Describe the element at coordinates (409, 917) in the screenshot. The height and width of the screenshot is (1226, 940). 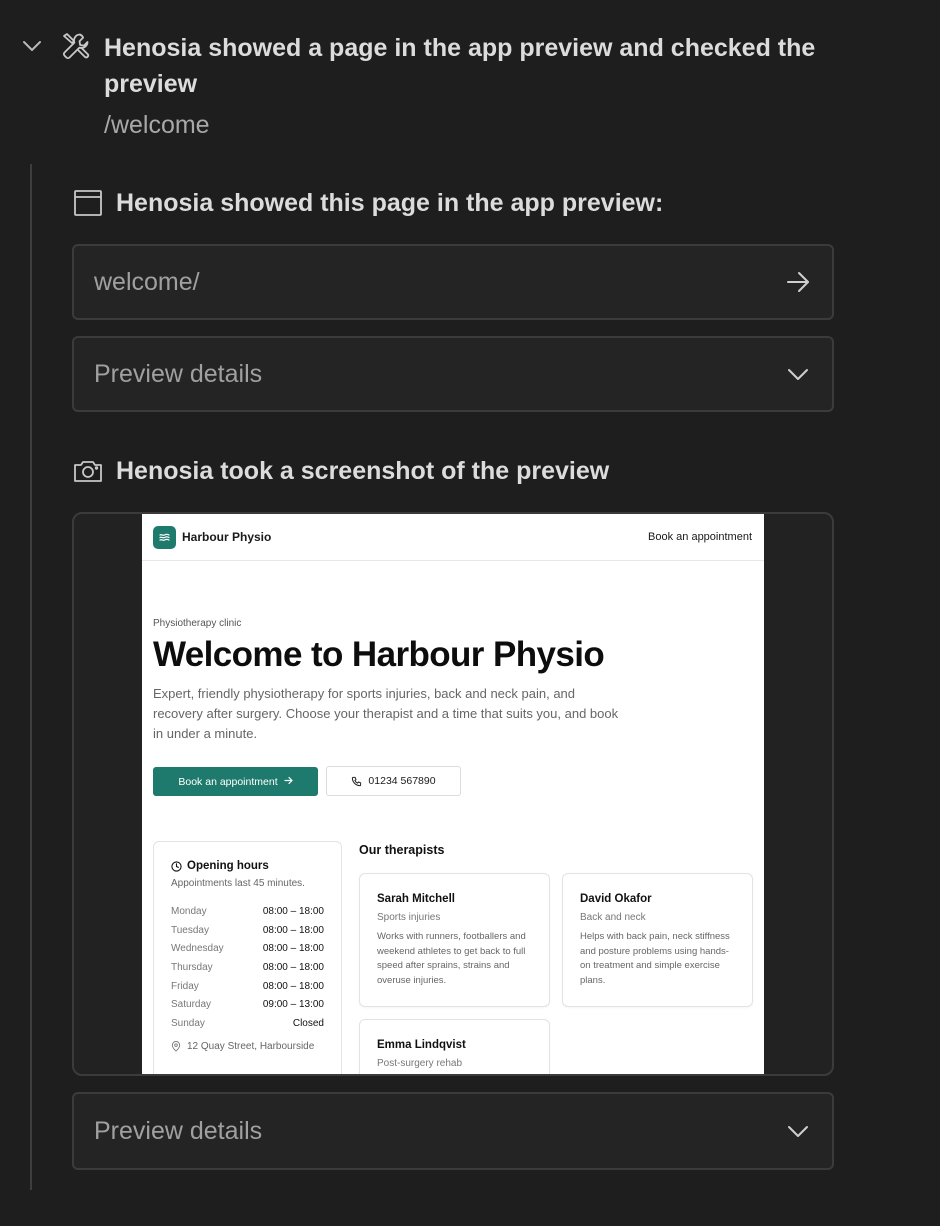
I see `therapist-specialty: Sports injuries` at that location.